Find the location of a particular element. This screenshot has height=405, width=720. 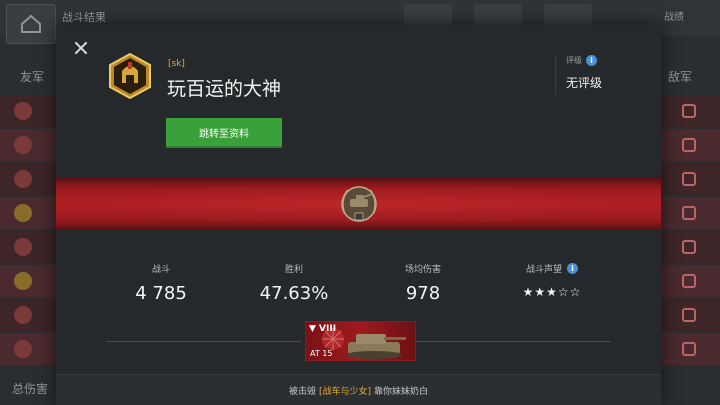

rating-value: 无评级 is located at coordinates (584, 83).